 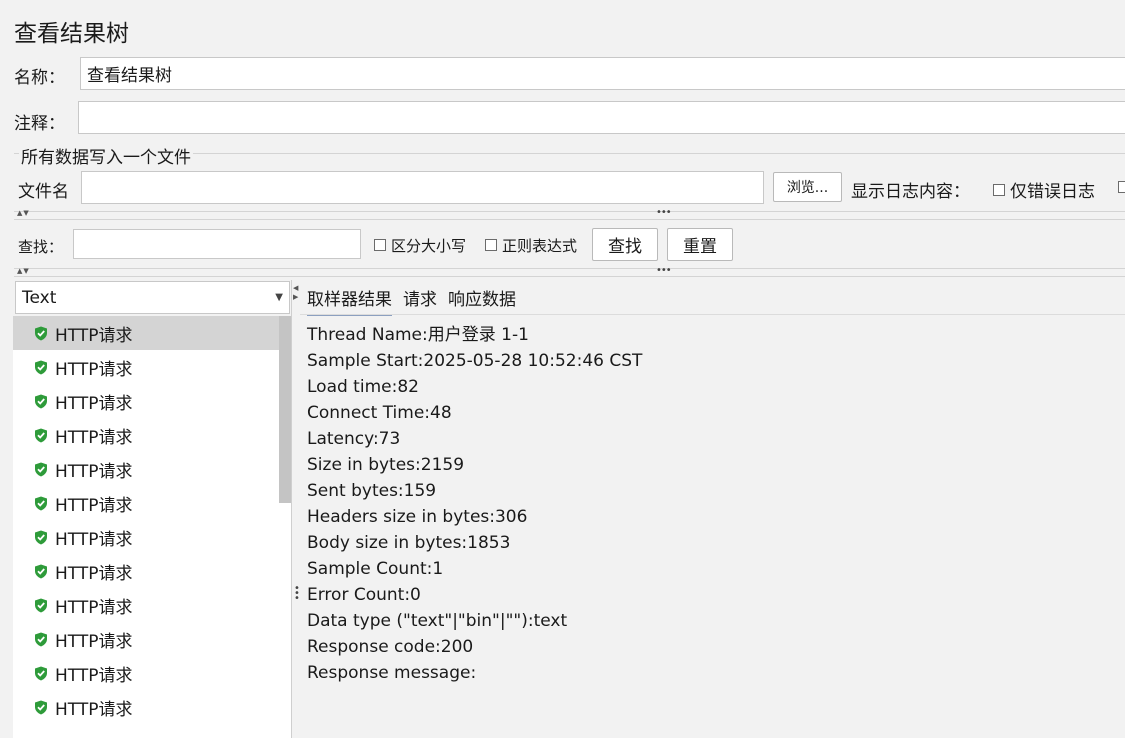 What do you see at coordinates (1052, 192) in the screenshot?
I see `errors-only-label: 仅错误日志` at bounding box center [1052, 192].